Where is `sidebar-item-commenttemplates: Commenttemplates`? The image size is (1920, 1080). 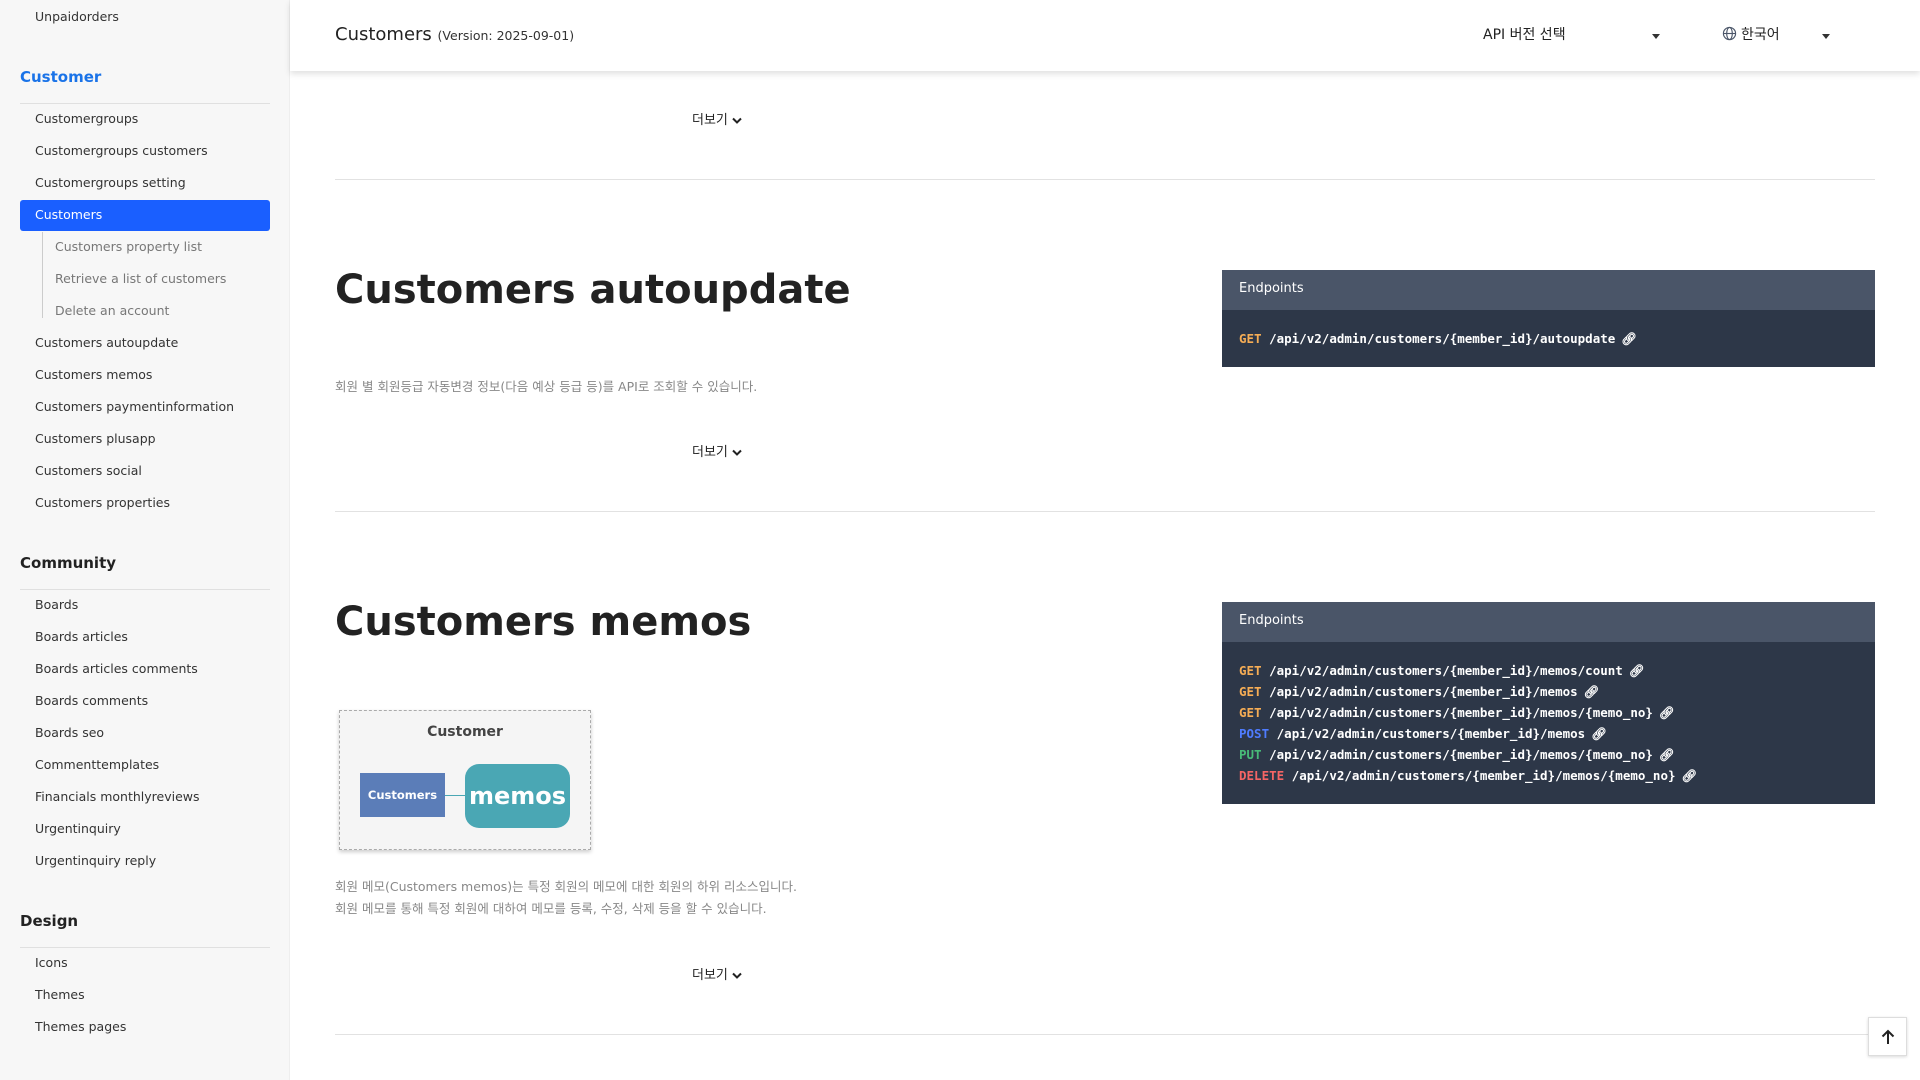
sidebar-item-commenttemplates: Commenttemplates is located at coordinates (97, 764).